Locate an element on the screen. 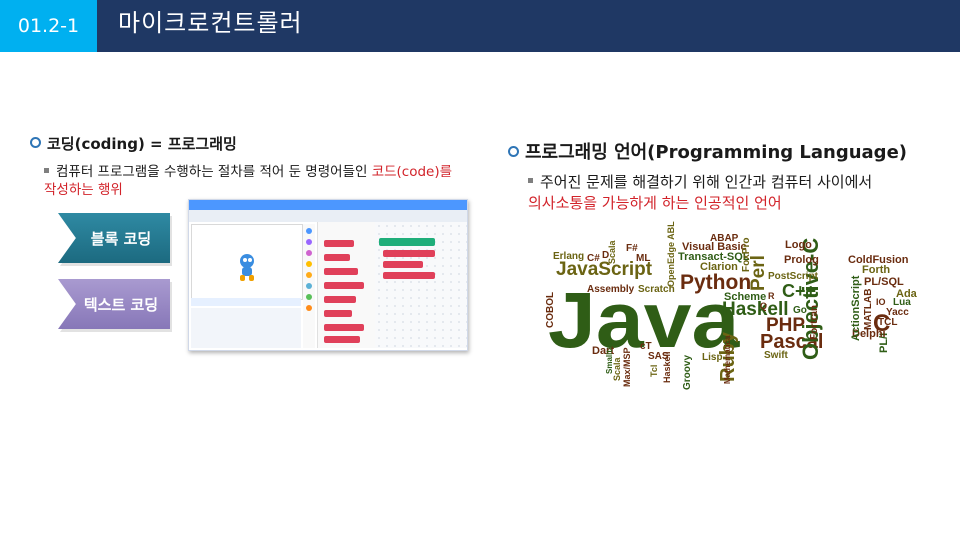  coding-heading: 코딩(coding) = 프로그래밍 is located at coordinates (133, 143).